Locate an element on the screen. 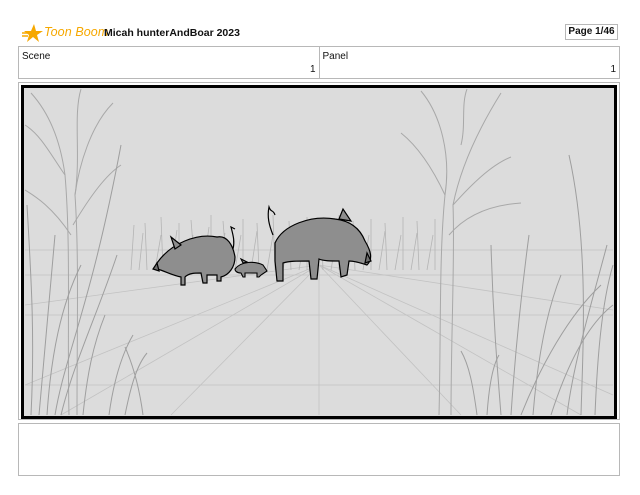 This screenshot has height=495, width=640. toon-boom-logo: Toon Boom is located at coordinates (65, 33).